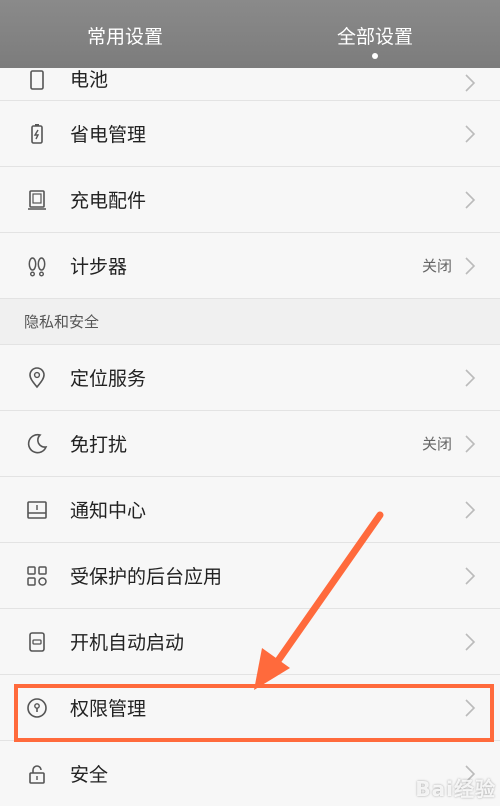  What do you see at coordinates (375, 56) in the screenshot?
I see `active-tab-indicator` at bounding box center [375, 56].